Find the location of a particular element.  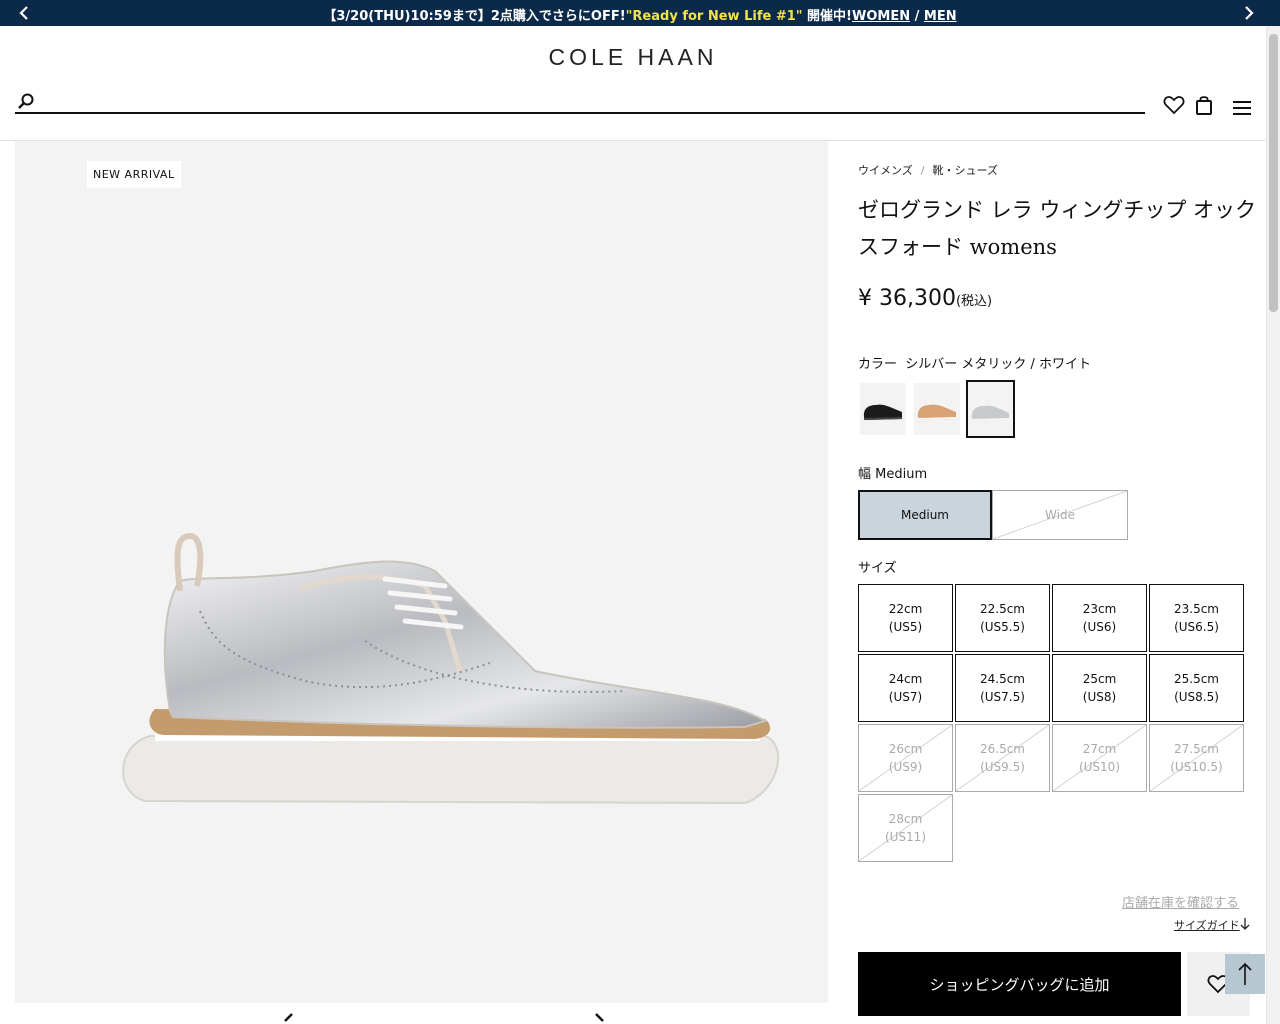

arrow-down-icon is located at coordinates (1245, 924).